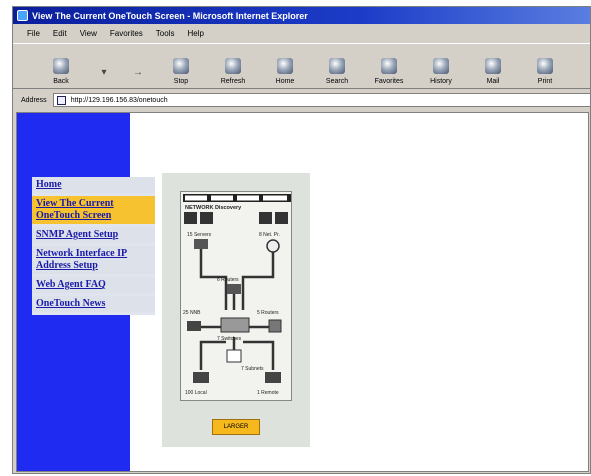 The image size is (591, 476). Describe the element at coordinates (61, 81) in the screenshot. I see `back-label: Back` at that location.